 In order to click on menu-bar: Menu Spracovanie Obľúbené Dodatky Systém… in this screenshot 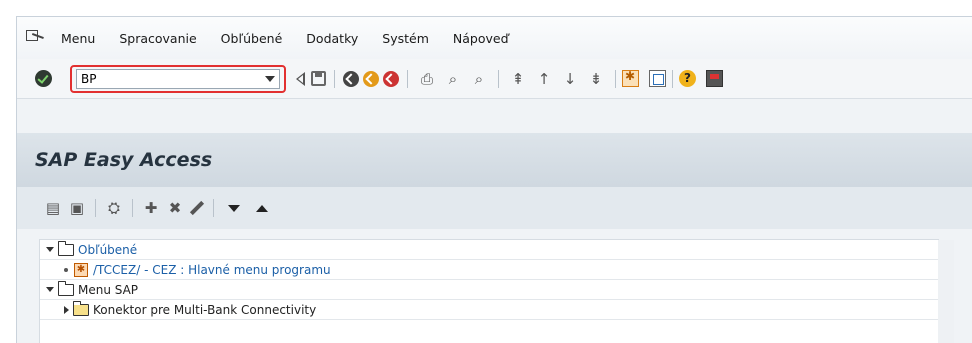, I will do `click(494, 38)`.